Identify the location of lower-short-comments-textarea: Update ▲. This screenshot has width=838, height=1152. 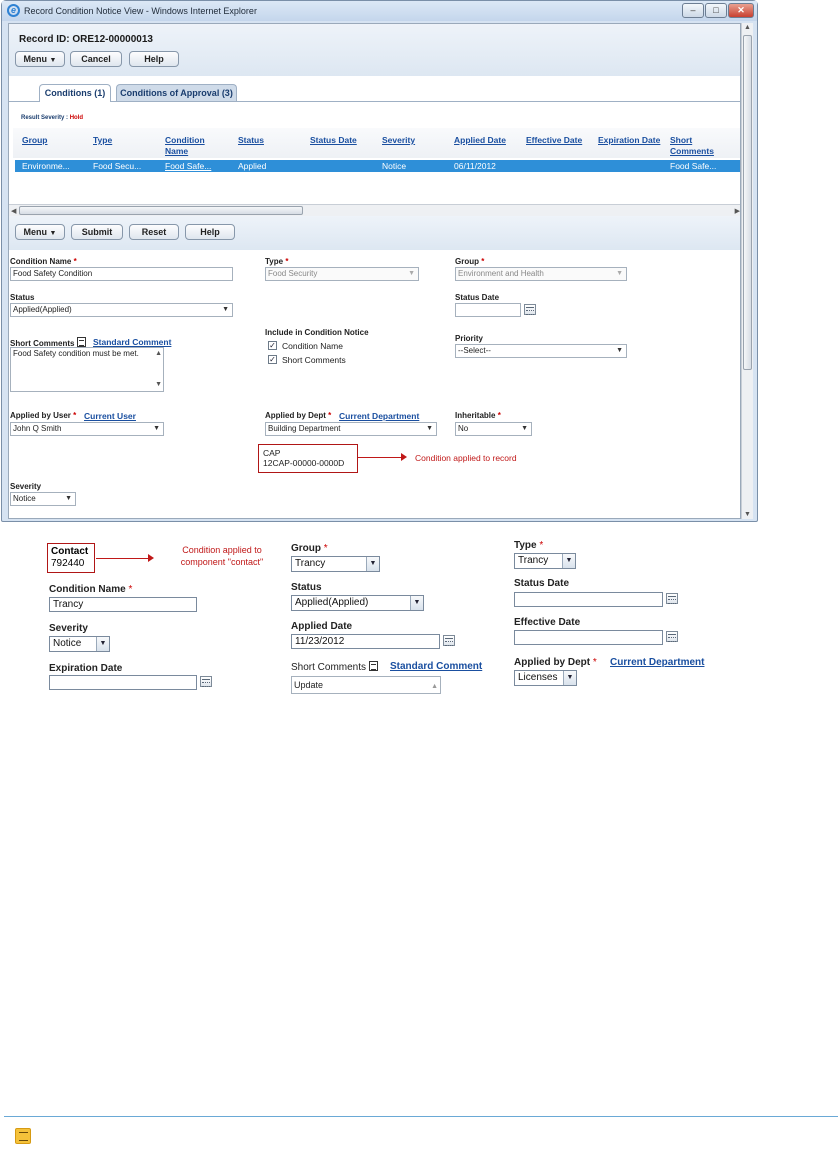
(366, 685).